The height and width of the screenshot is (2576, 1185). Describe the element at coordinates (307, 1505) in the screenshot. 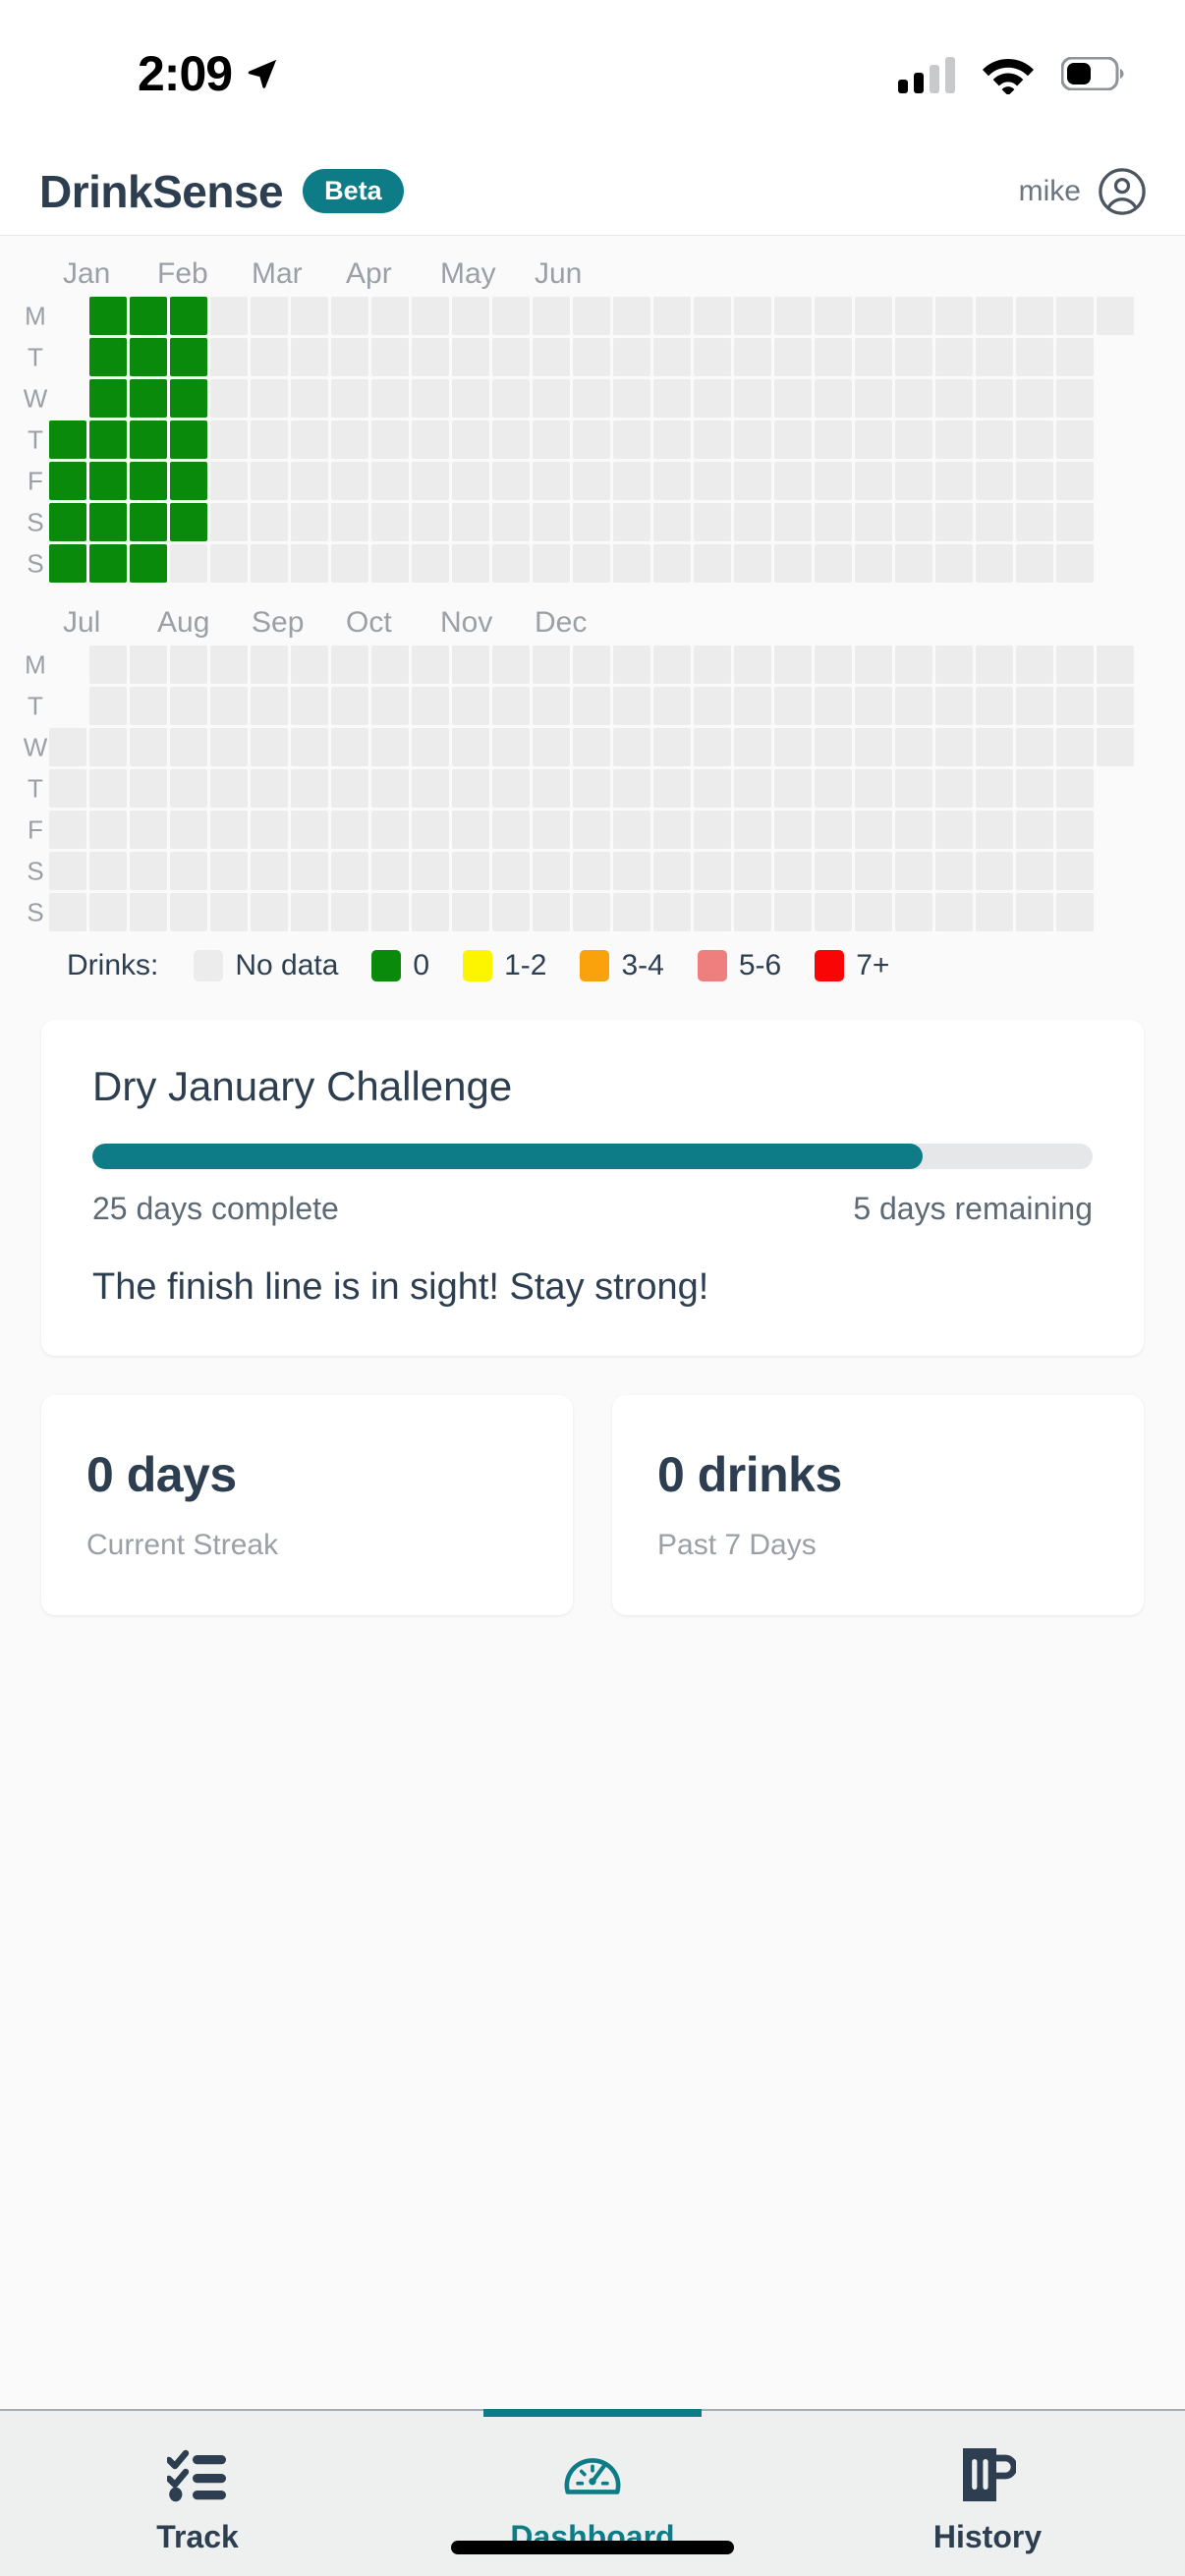

I see `stat-card-current-streak: 0 days Current Streak` at that location.